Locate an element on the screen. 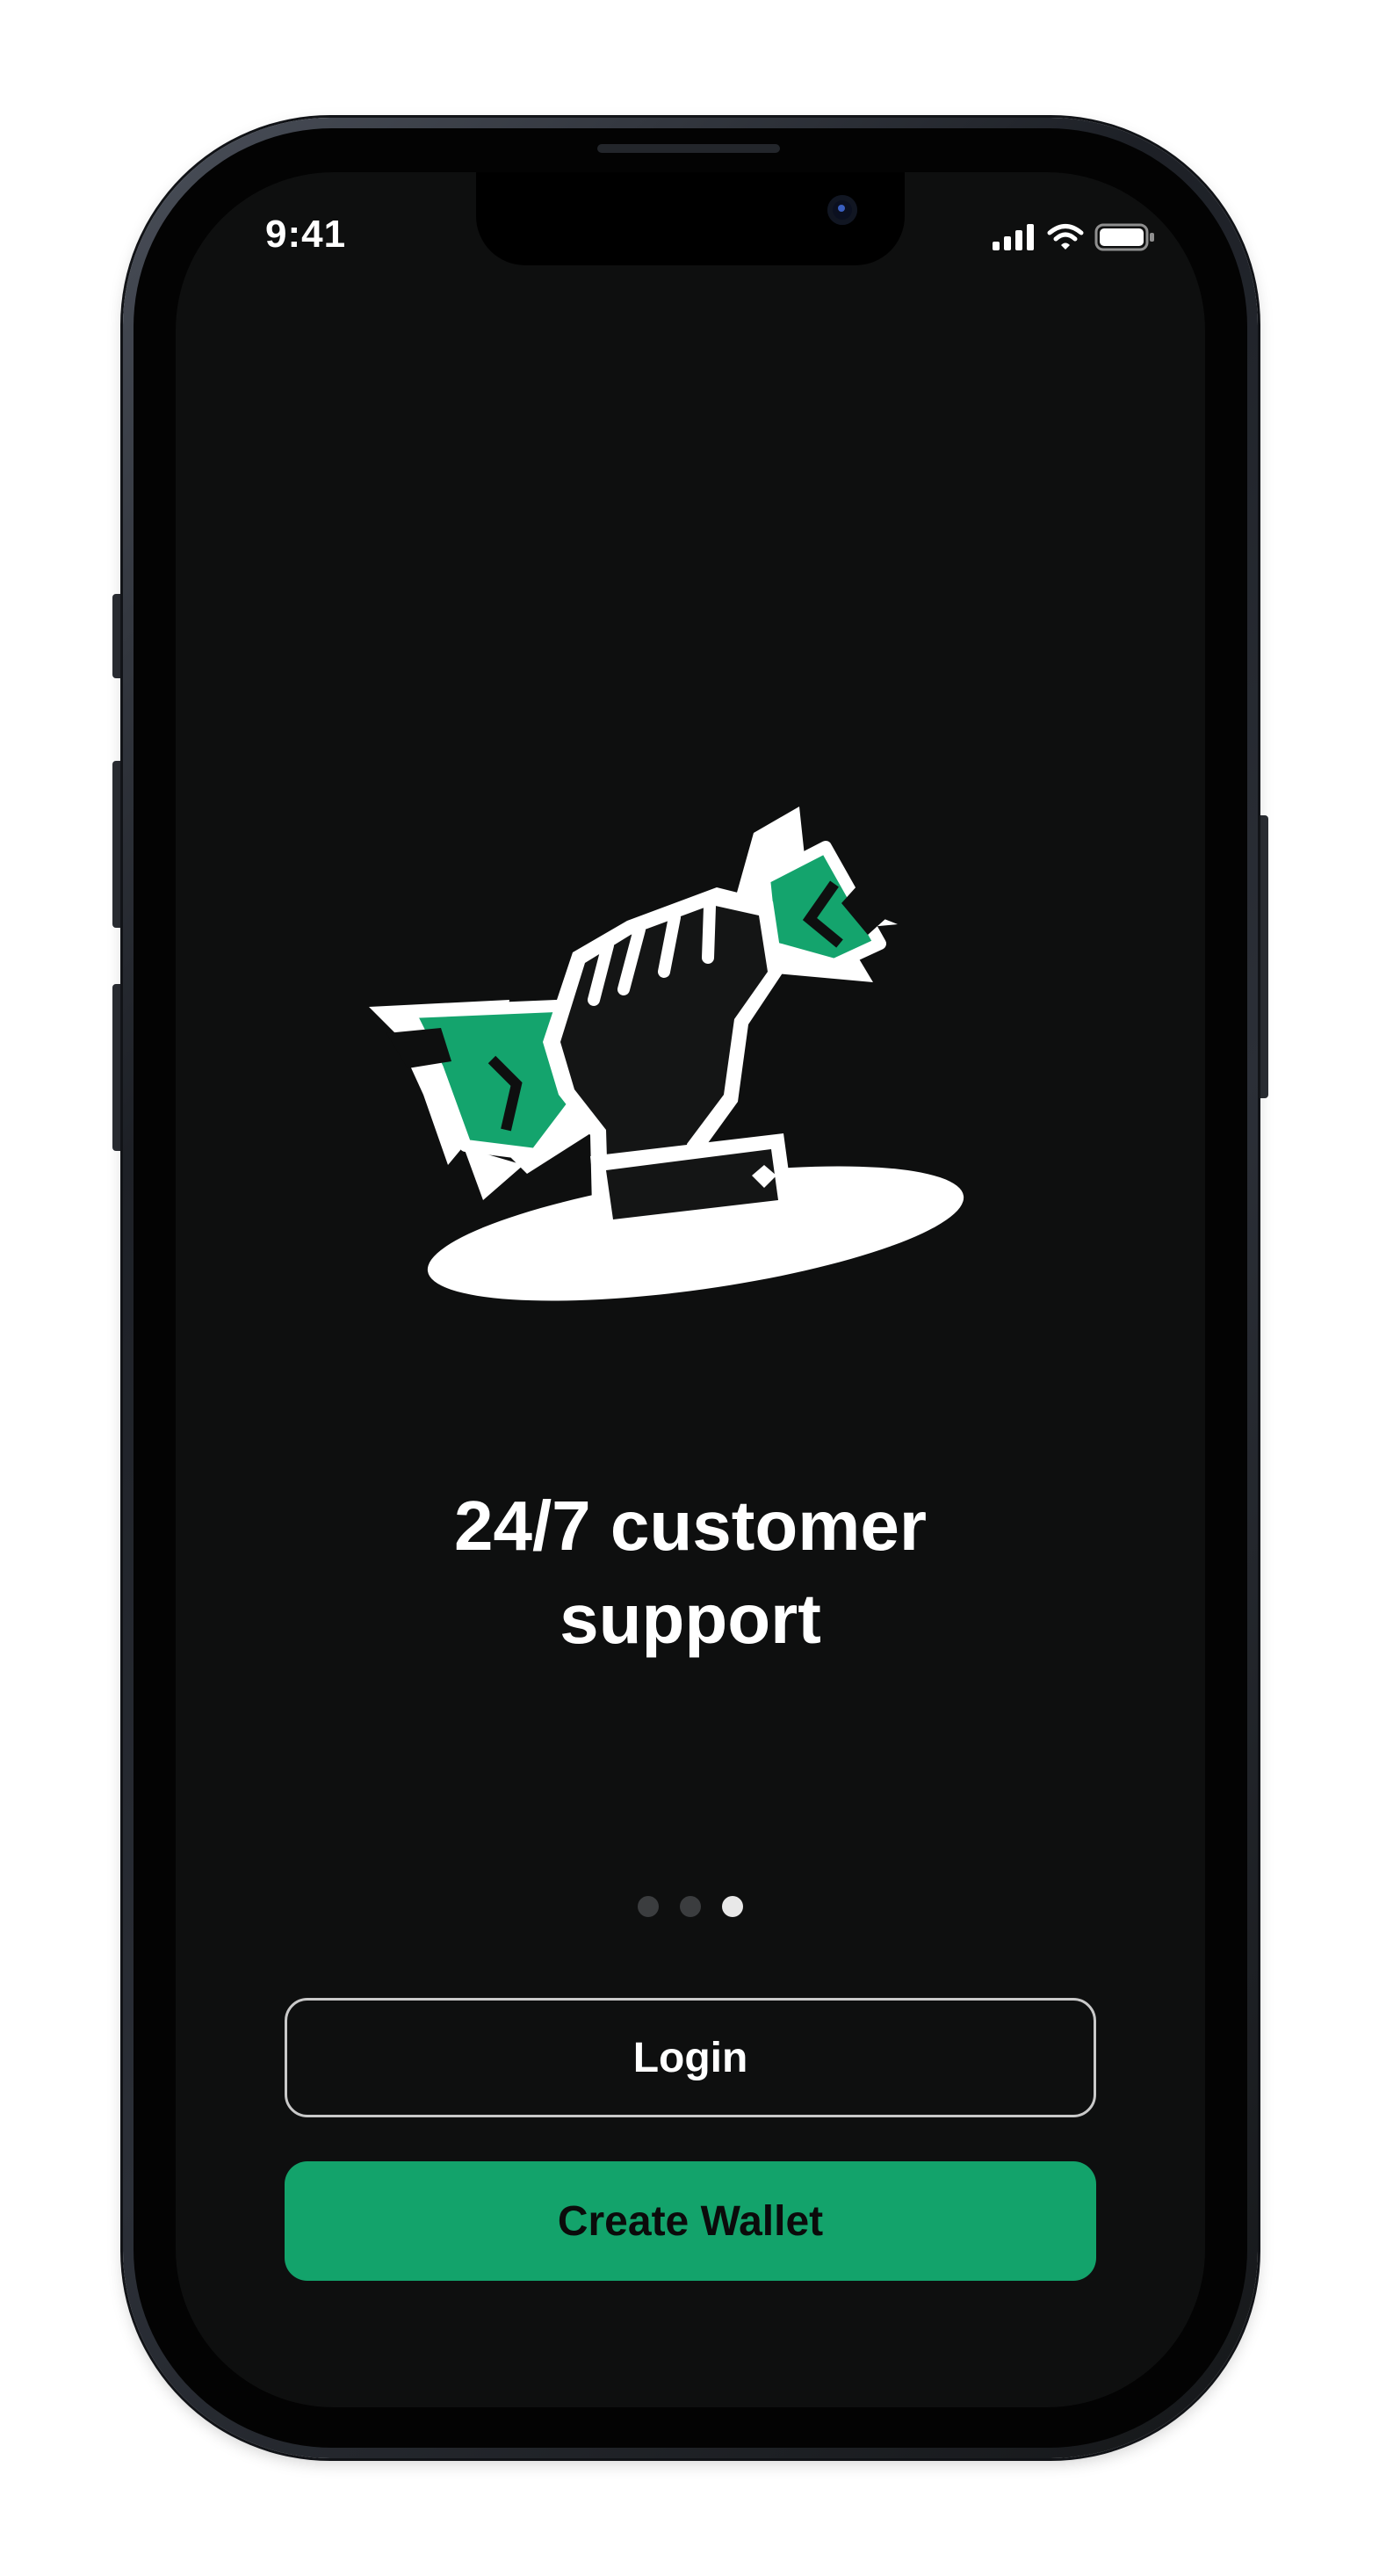 The width and height of the screenshot is (1379, 2576). earpiece-speaker is located at coordinates (688, 148).